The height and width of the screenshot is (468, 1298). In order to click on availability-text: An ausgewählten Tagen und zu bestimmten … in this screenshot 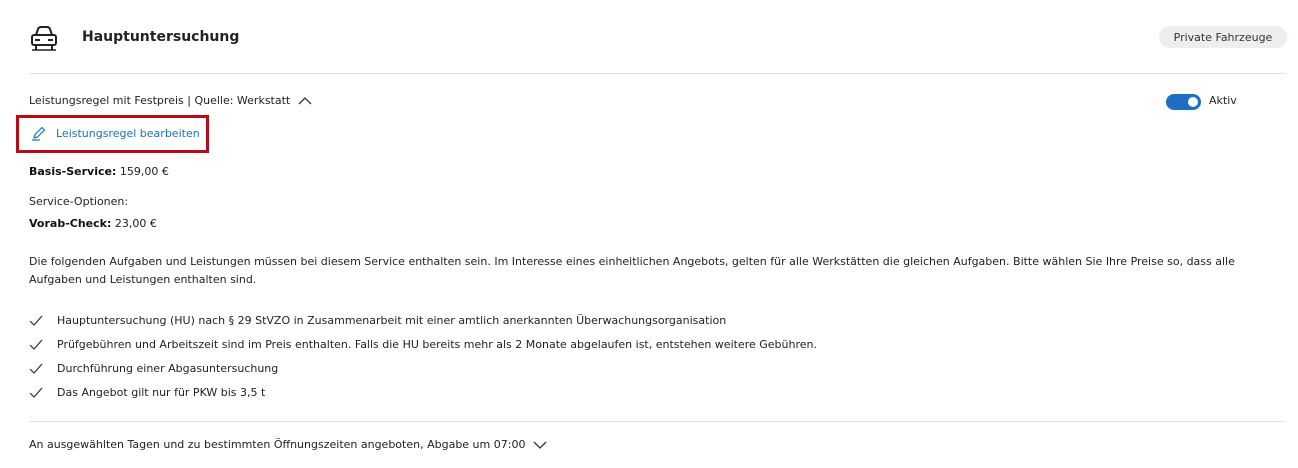, I will do `click(277, 444)`.